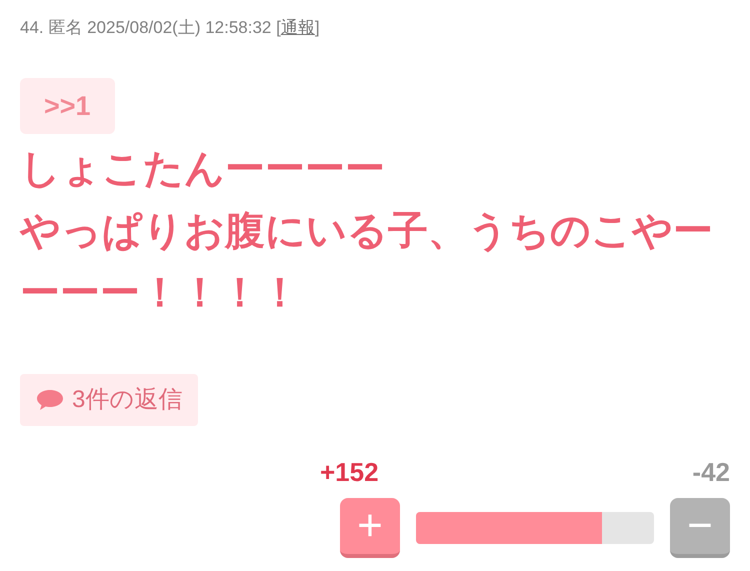 This screenshot has height=571, width=750. I want to click on upvote-button: +, so click(370, 528).